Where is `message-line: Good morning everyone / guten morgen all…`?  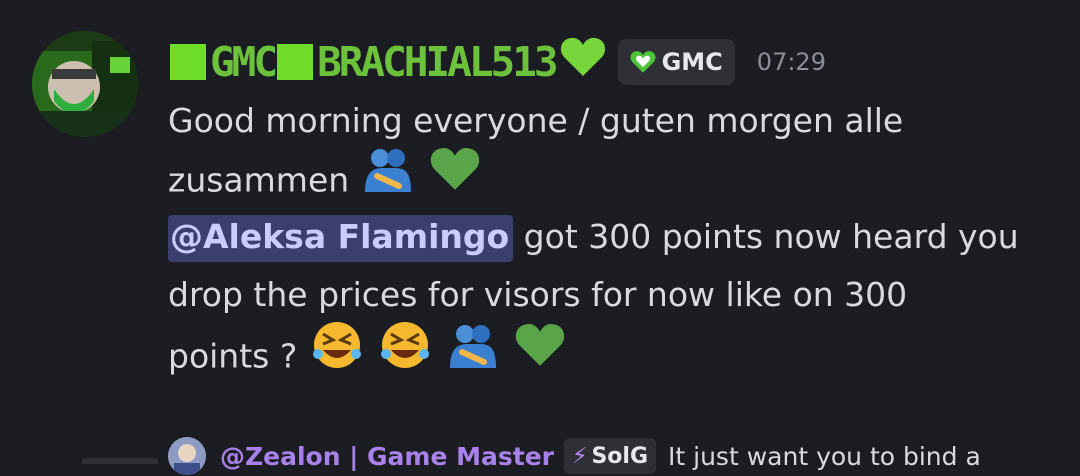 message-line: Good morning everyone / guten morgen all… is located at coordinates (536, 120).